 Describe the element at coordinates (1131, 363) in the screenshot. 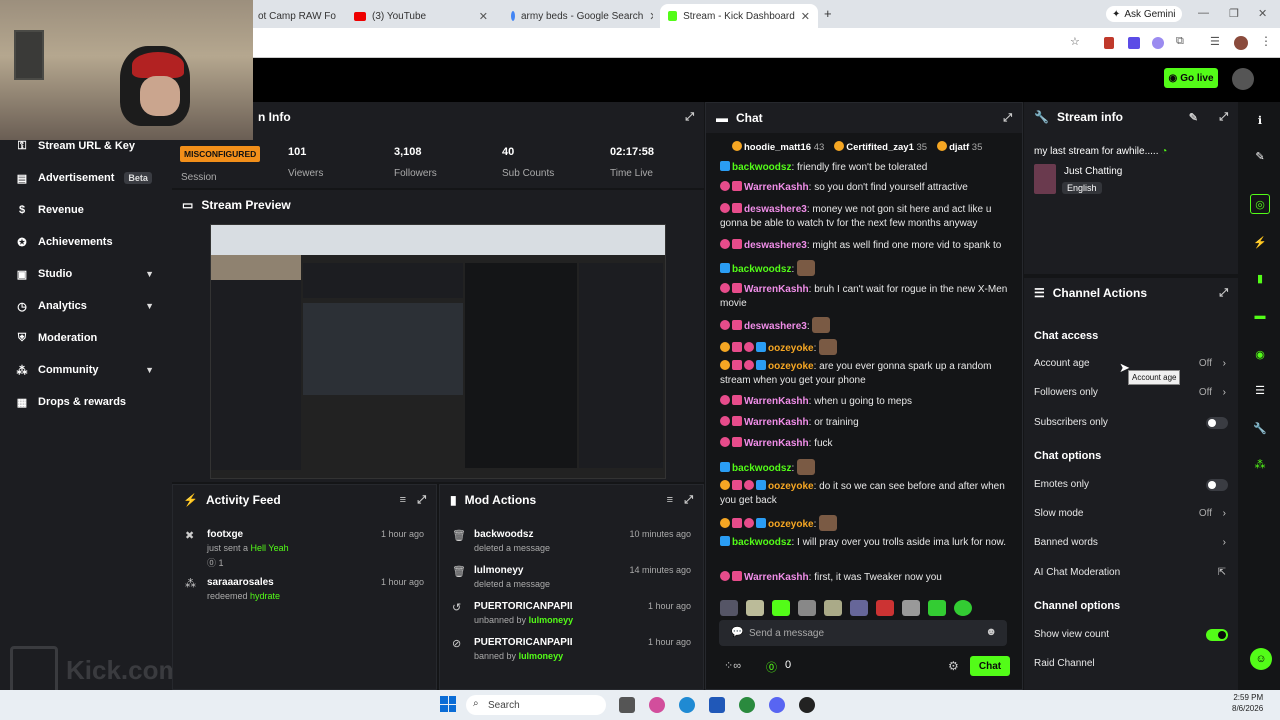

I see `setting-account-age: Account age Off ›` at that location.